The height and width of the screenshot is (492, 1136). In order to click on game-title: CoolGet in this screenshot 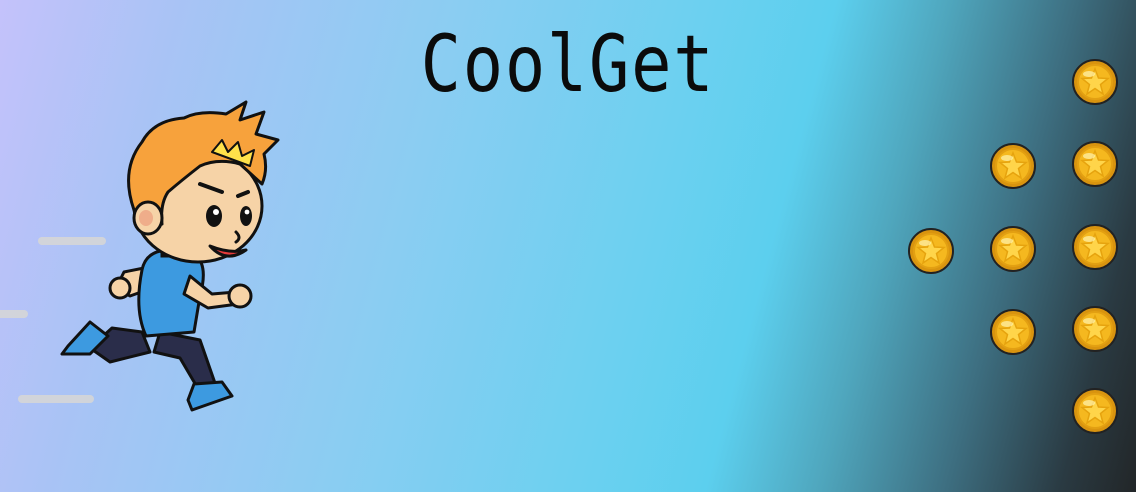, I will do `click(568, 65)`.